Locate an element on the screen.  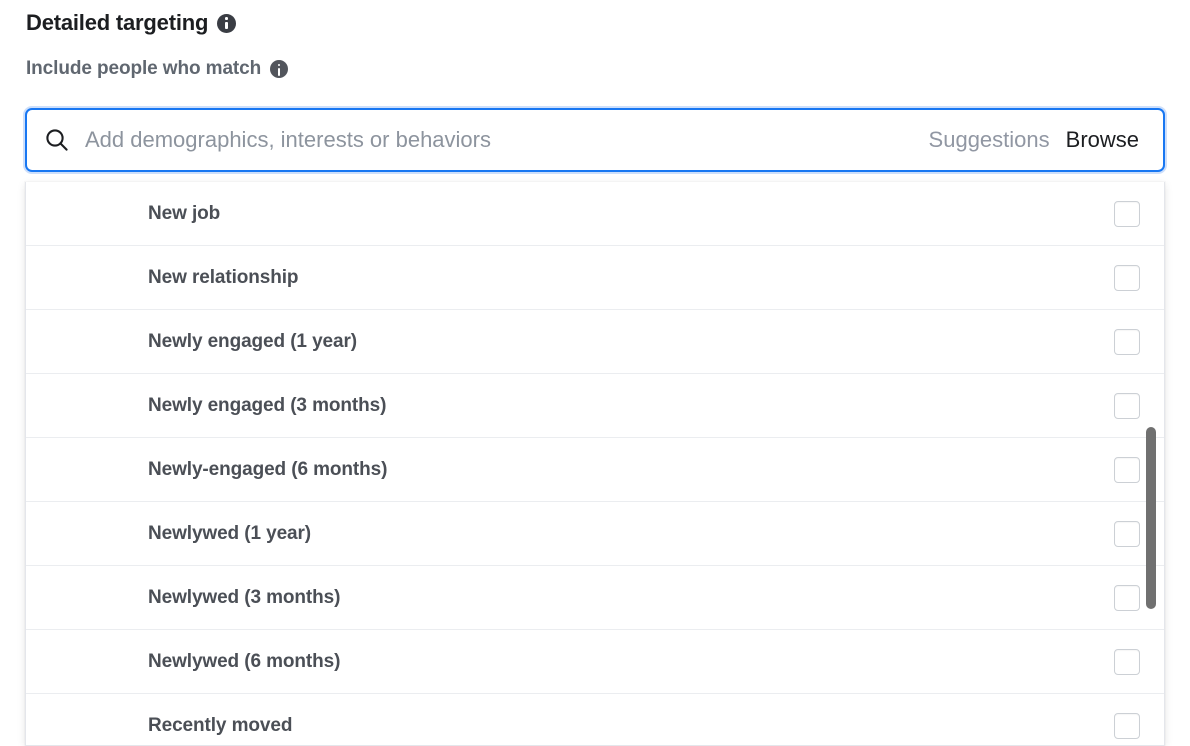
page-title-label: Detailed targeting is located at coordinates (117, 22).